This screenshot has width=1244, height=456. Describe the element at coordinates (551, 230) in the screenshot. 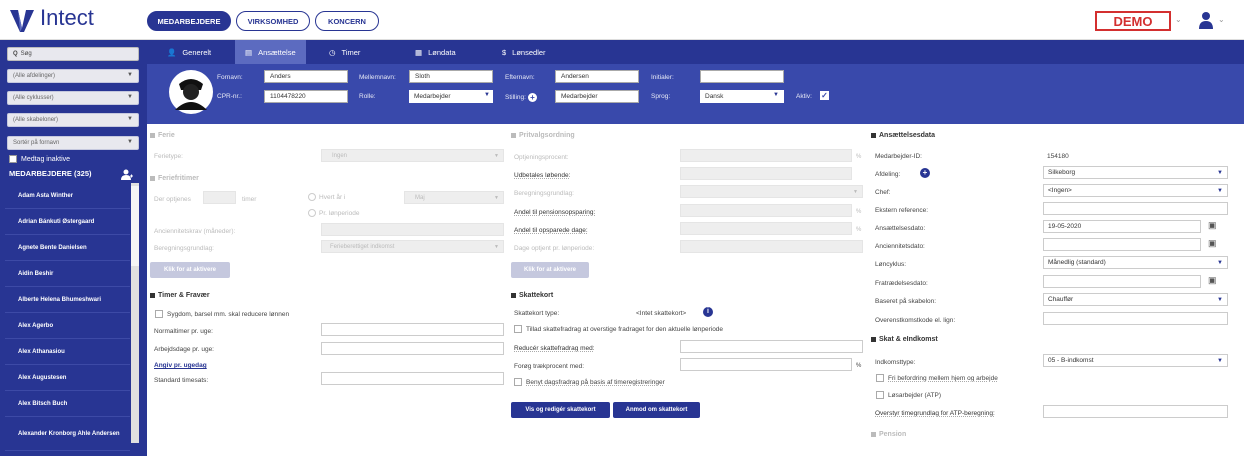

I see `pension-row-label: Andel til opsparede dage:` at that location.